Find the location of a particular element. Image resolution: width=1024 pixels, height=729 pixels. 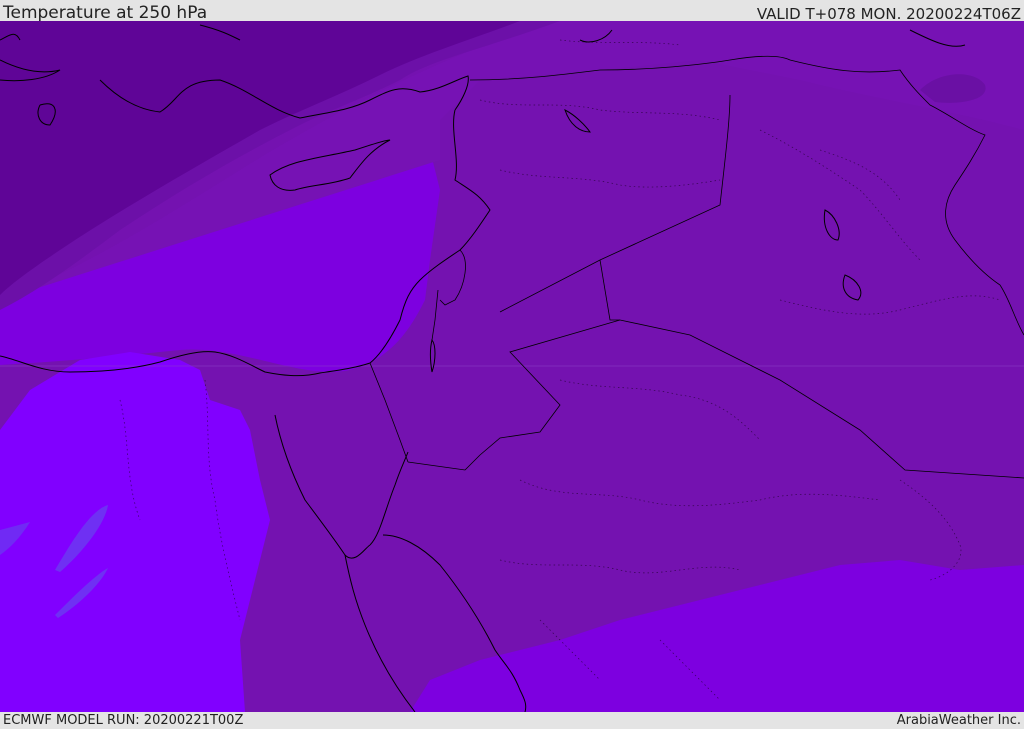

map-title: Temperature at 250 hPa is located at coordinates (105, 13).